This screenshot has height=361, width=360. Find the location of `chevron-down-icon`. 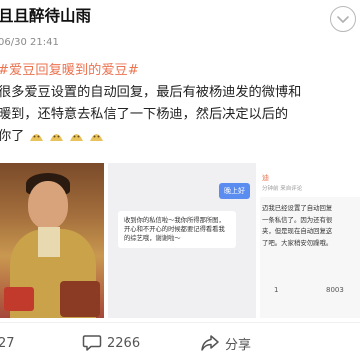

chevron-down-icon is located at coordinates (343, 19).